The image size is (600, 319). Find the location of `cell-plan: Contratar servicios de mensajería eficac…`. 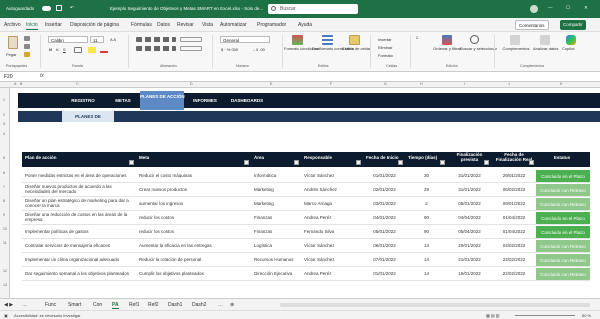

cell-plan: Contratar servicios de mensajería eficac… is located at coordinates (79, 245).